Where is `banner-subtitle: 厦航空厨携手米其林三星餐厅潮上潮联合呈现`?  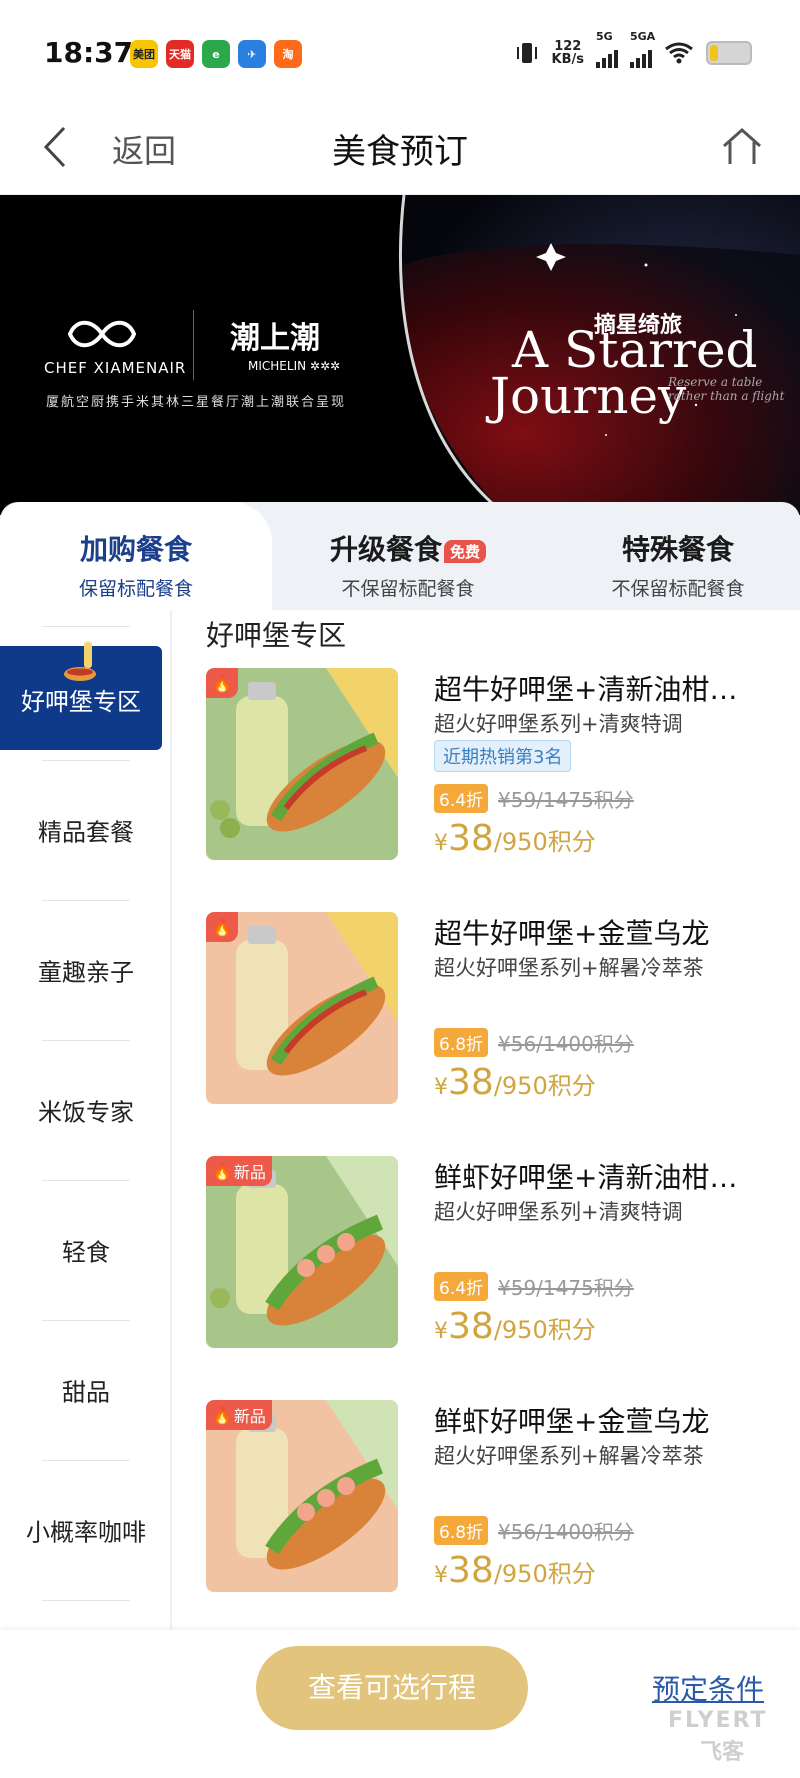
banner-subtitle: 厦航空厨携手米其林三星餐厅潮上潮联合呈现 is located at coordinates (196, 402).